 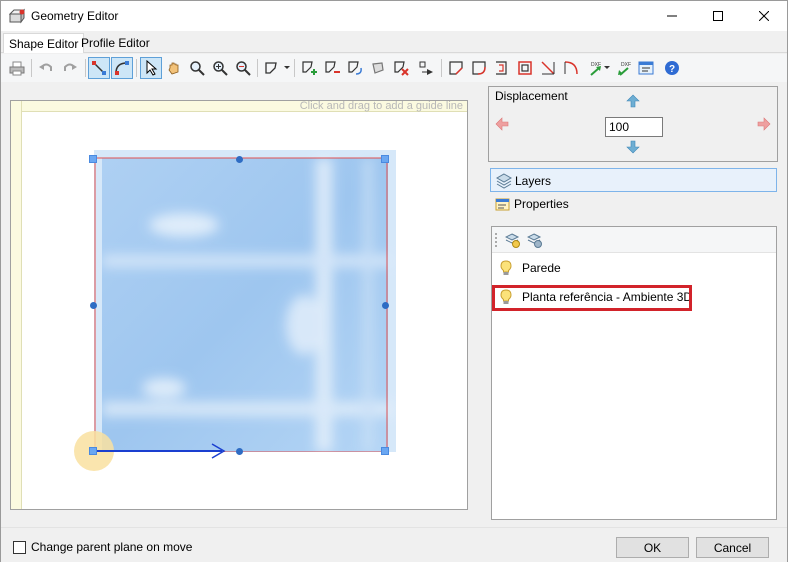 I want to click on change-parent-plane-checkbox, so click(x=19, y=547).